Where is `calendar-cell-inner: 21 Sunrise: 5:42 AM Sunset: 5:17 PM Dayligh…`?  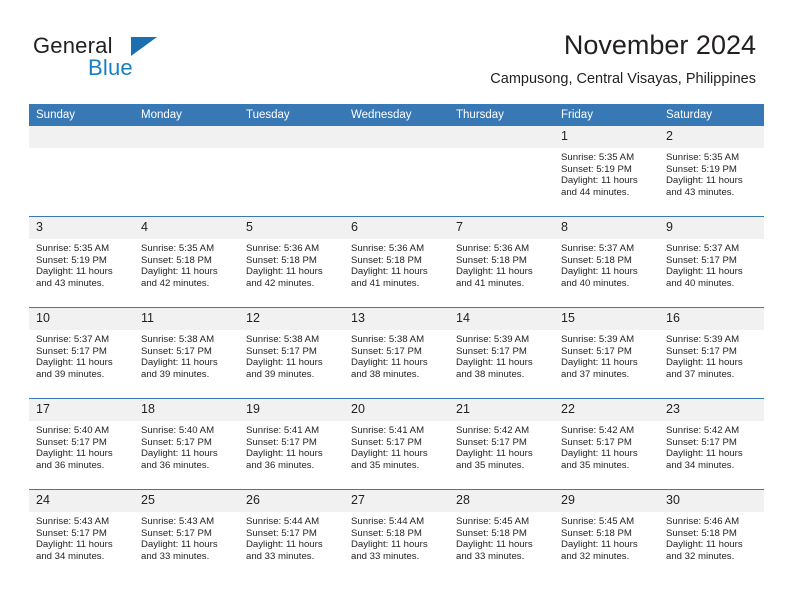
calendar-cell-inner: 21 Sunrise: 5:42 AM Sunset: 5:17 PM Dayligh… is located at coordinates (501, 444).